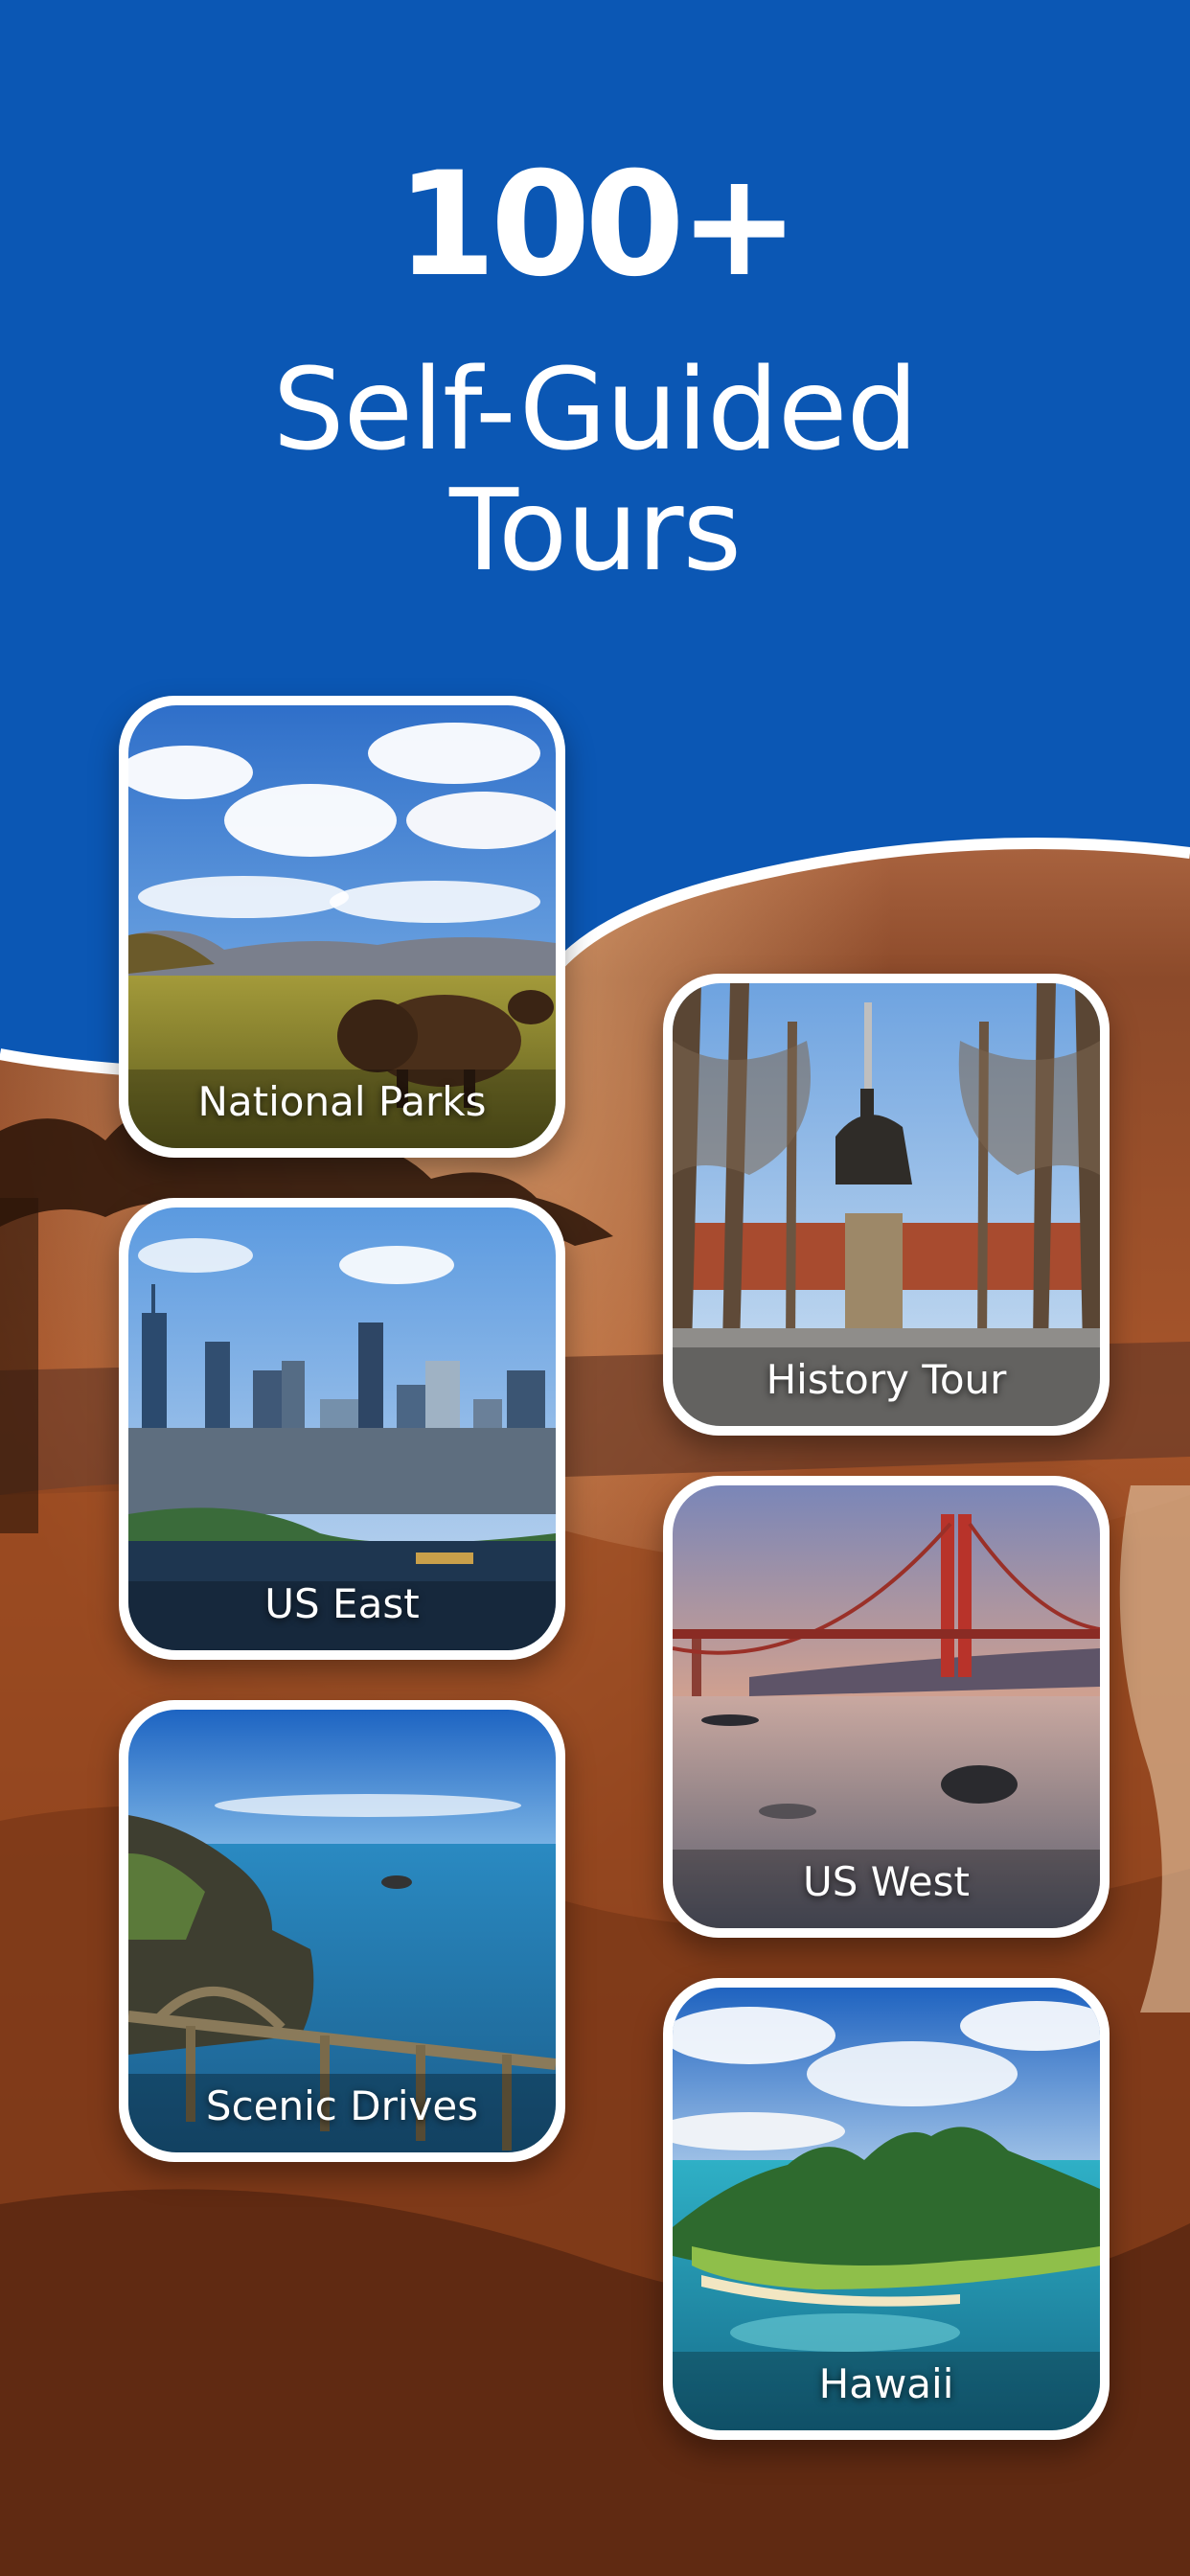 The height and width of the screenshot is (2576, 1190). What do you see at coordinates (342, 1429) in the screenshot?
I see `tour-card-us-east: US East` at bounding box center [342, 1429].